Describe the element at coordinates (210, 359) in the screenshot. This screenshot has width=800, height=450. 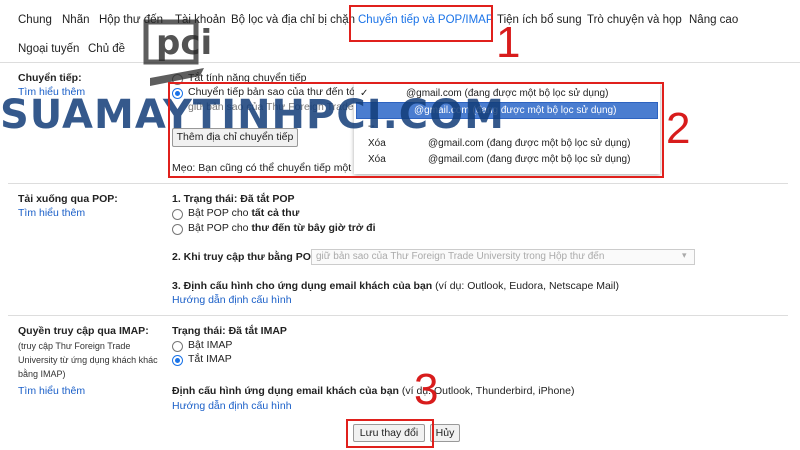
I see `imap-disable-label: Tắt IMAP` at that location.